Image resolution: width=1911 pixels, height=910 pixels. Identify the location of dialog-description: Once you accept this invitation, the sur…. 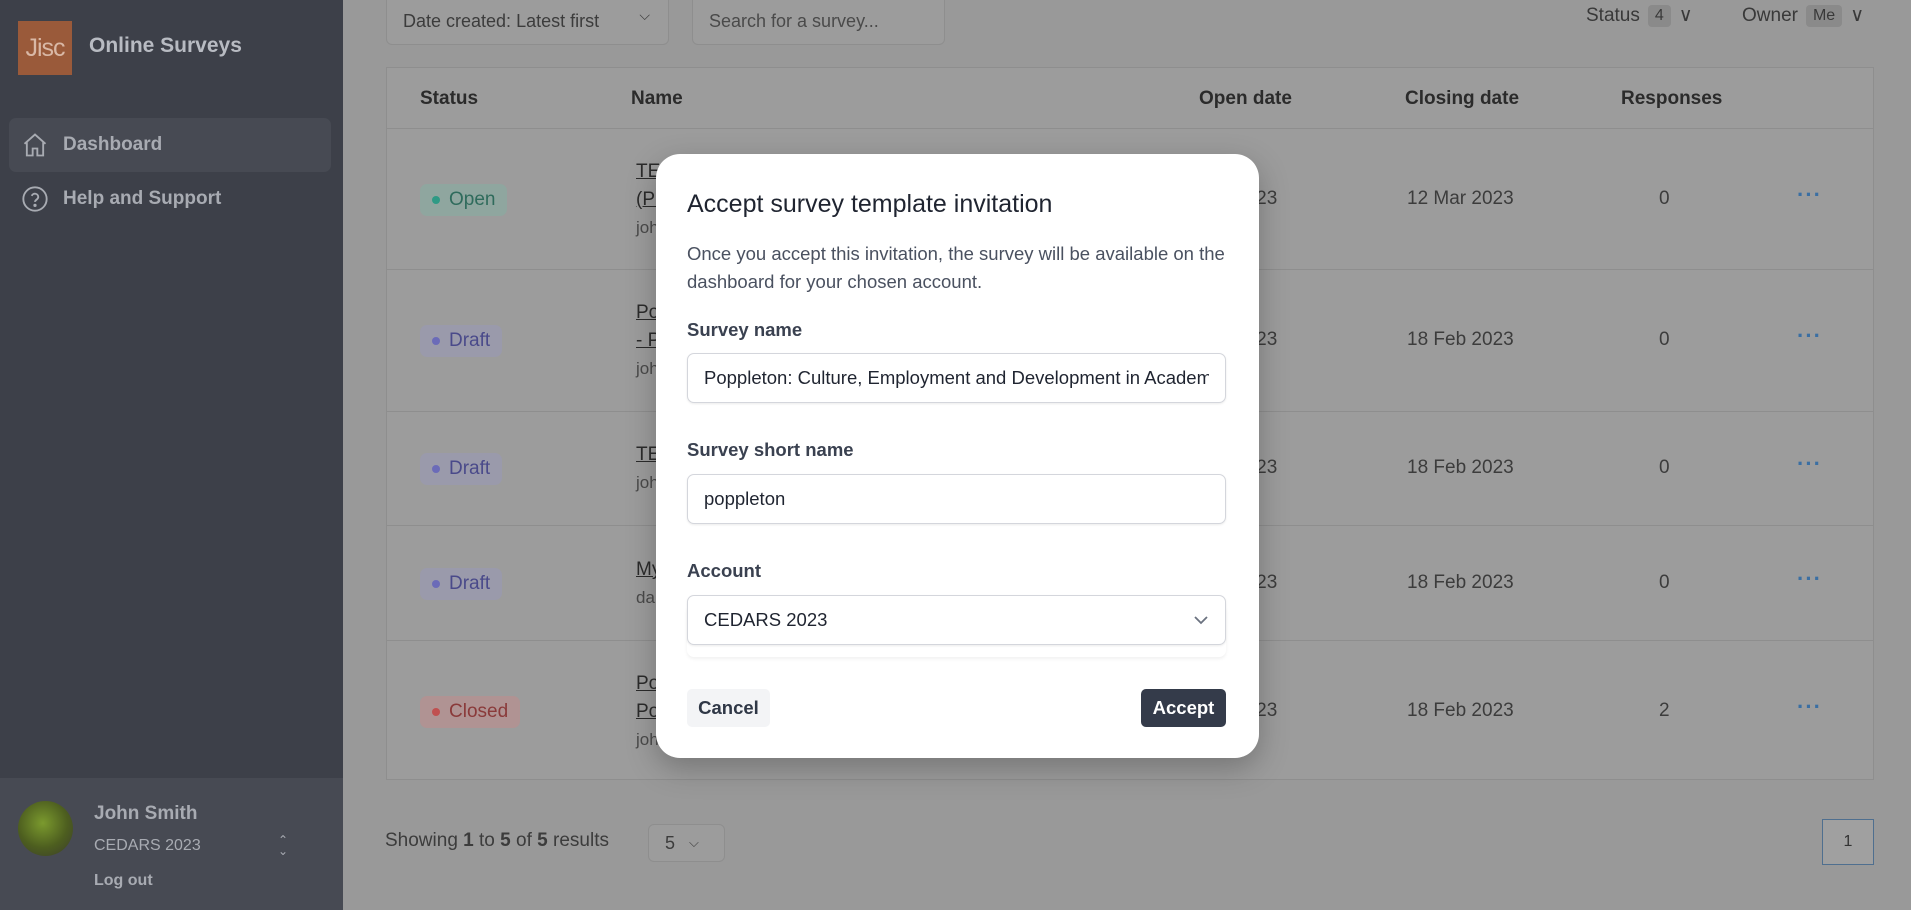
(956, 267).